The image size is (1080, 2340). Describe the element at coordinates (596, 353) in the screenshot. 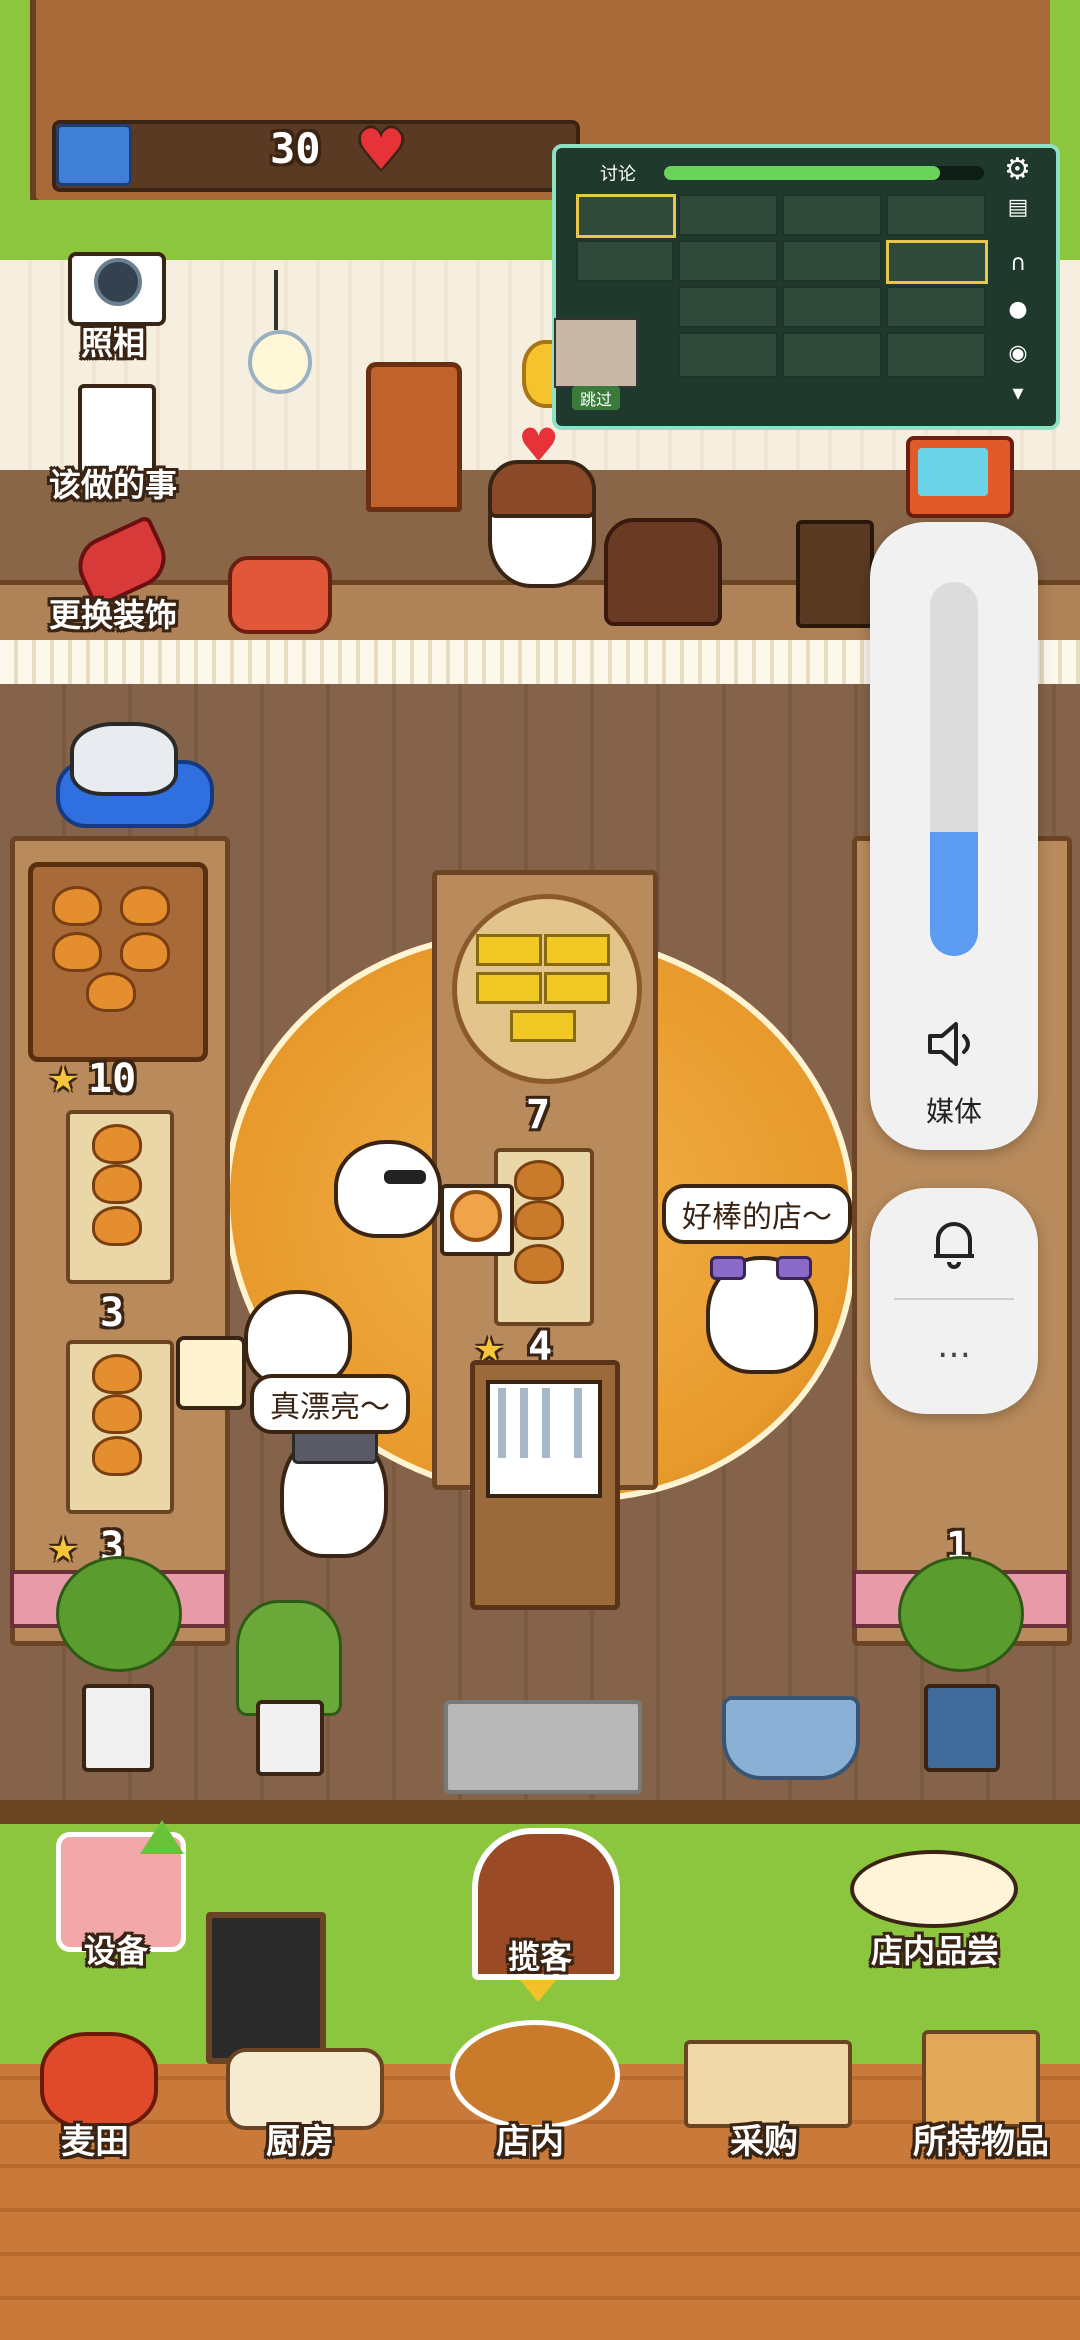

I see `camera-preview` at that location.